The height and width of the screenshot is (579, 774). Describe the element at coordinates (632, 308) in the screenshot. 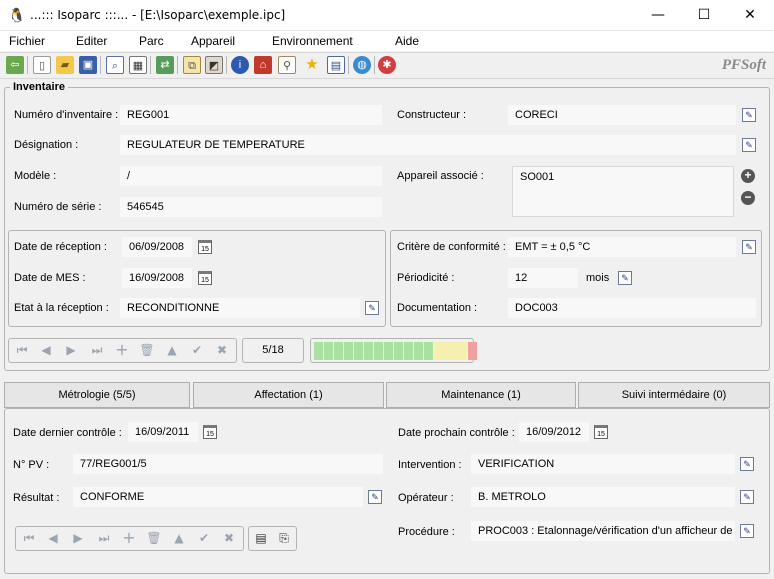

I see `documentation-field: DOC003` at that location.